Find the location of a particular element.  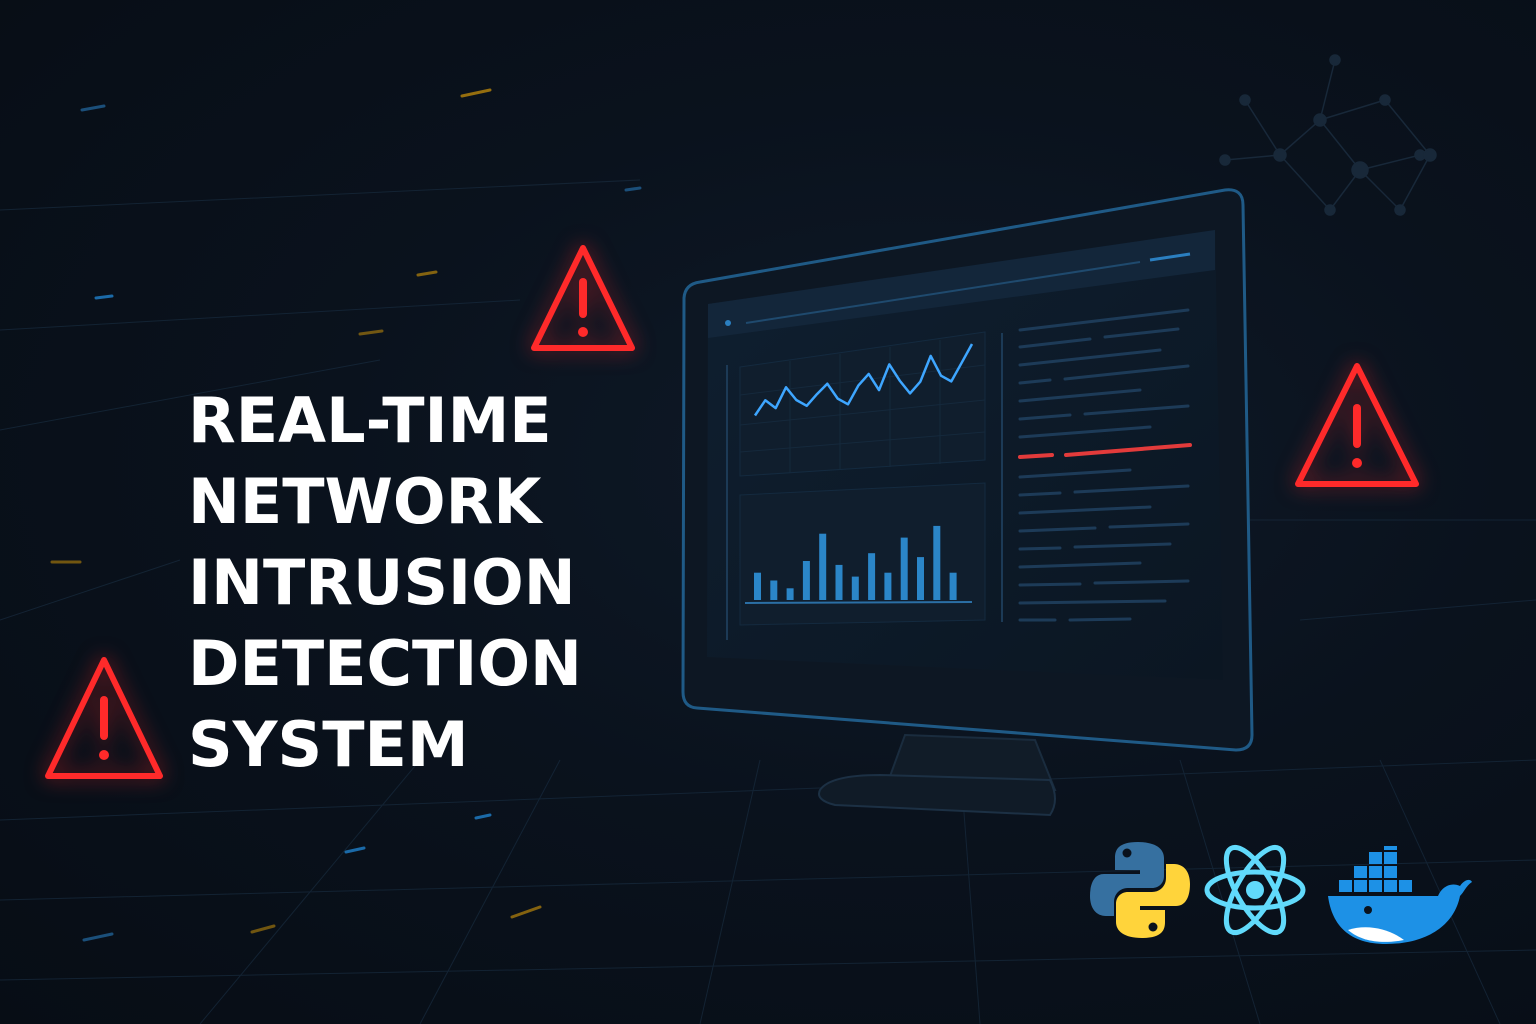

headline-line-2: NETWORK is located at coordinates (365, 501).